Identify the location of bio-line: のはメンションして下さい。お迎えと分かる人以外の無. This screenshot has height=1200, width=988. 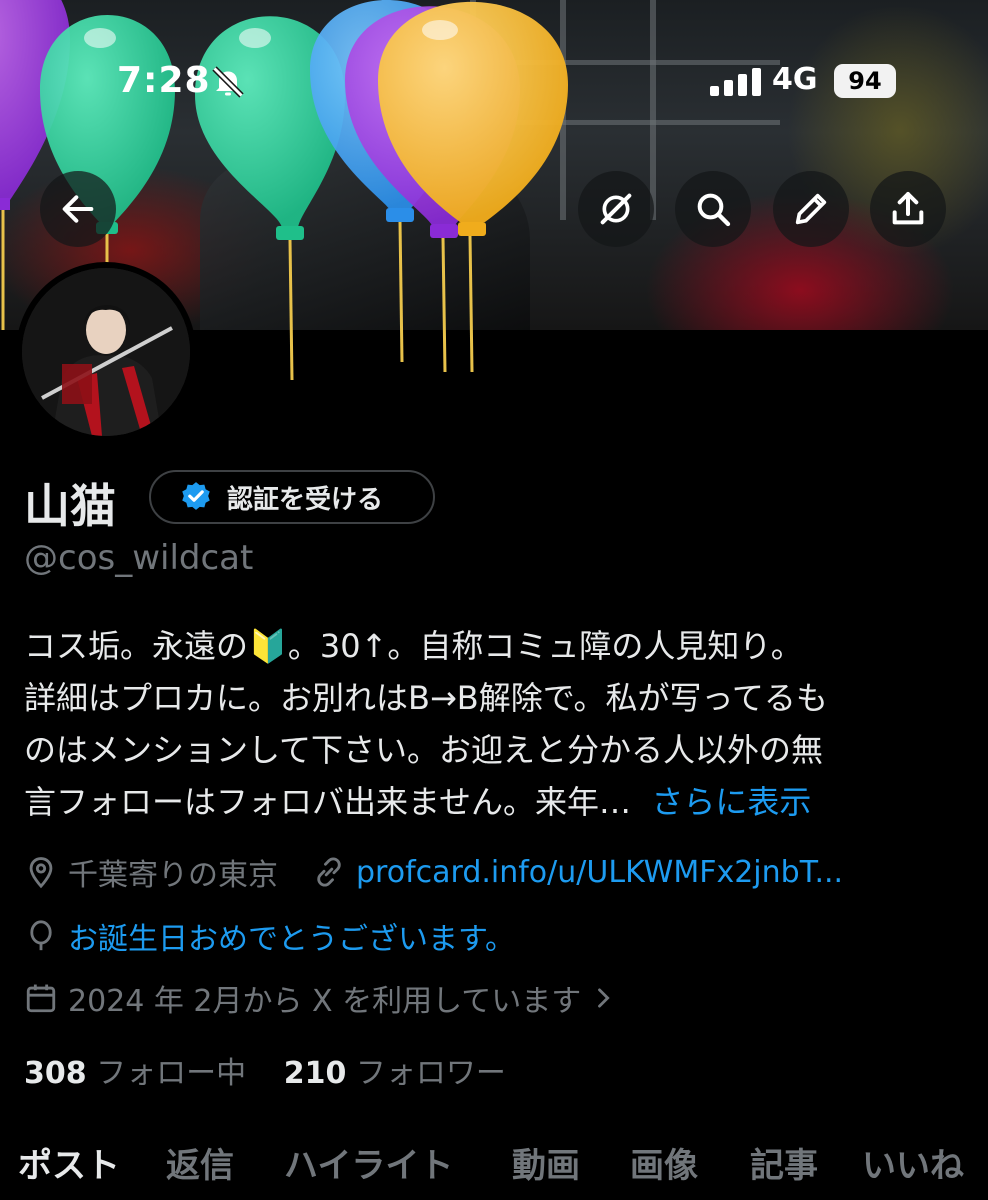
(424, 750).